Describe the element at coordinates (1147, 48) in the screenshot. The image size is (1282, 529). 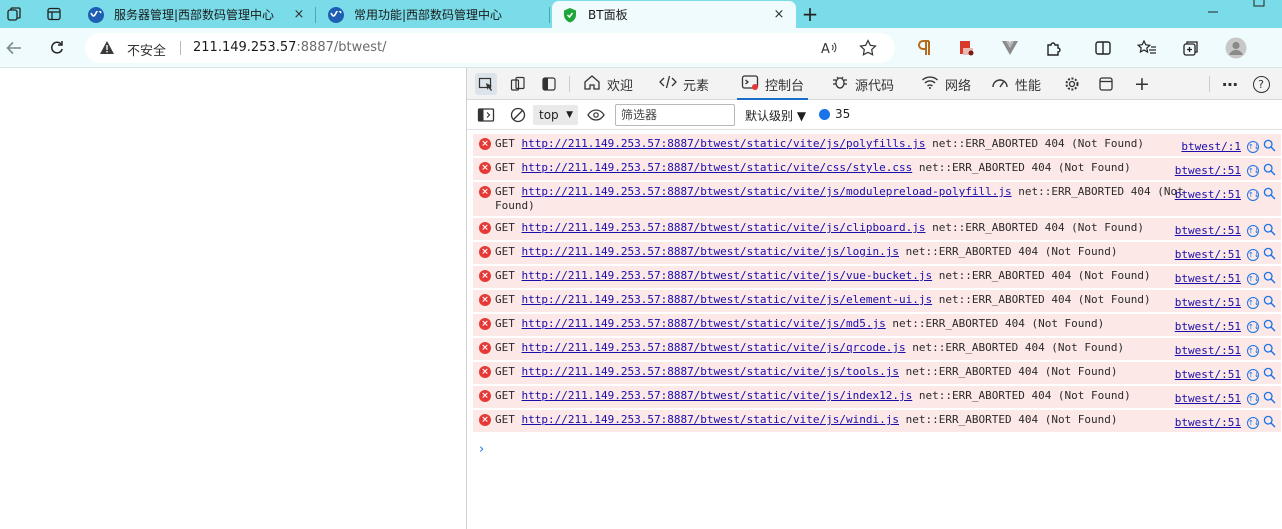
I see `favorites-icon` at that location.